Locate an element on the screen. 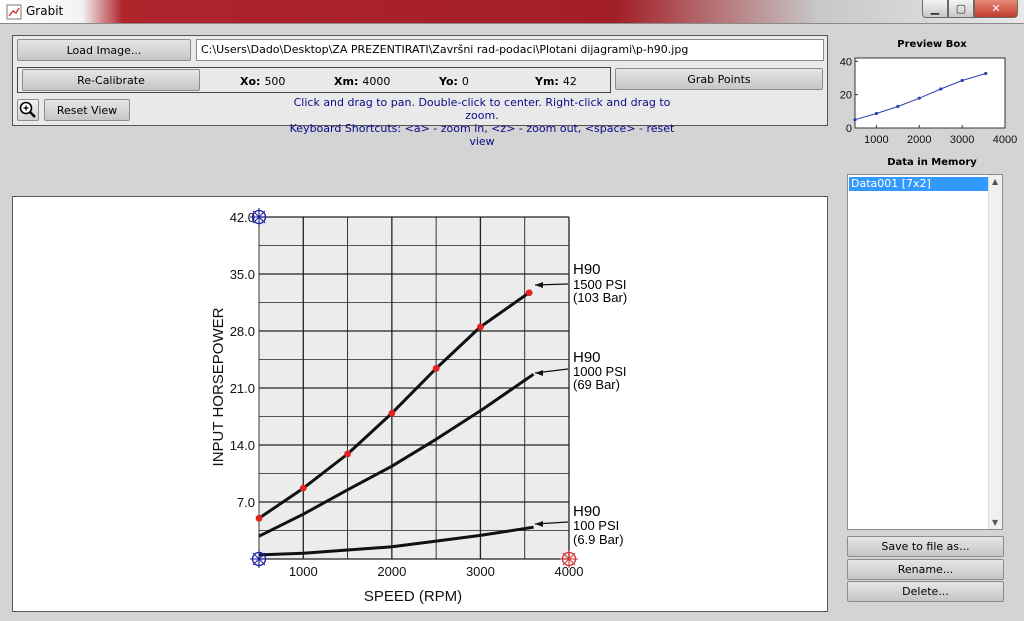 The height and width of the screenshot is (621, 1024). data-memory-list: Data001 [7x2] ▲ ▼ is located at coordinates (925, 352).